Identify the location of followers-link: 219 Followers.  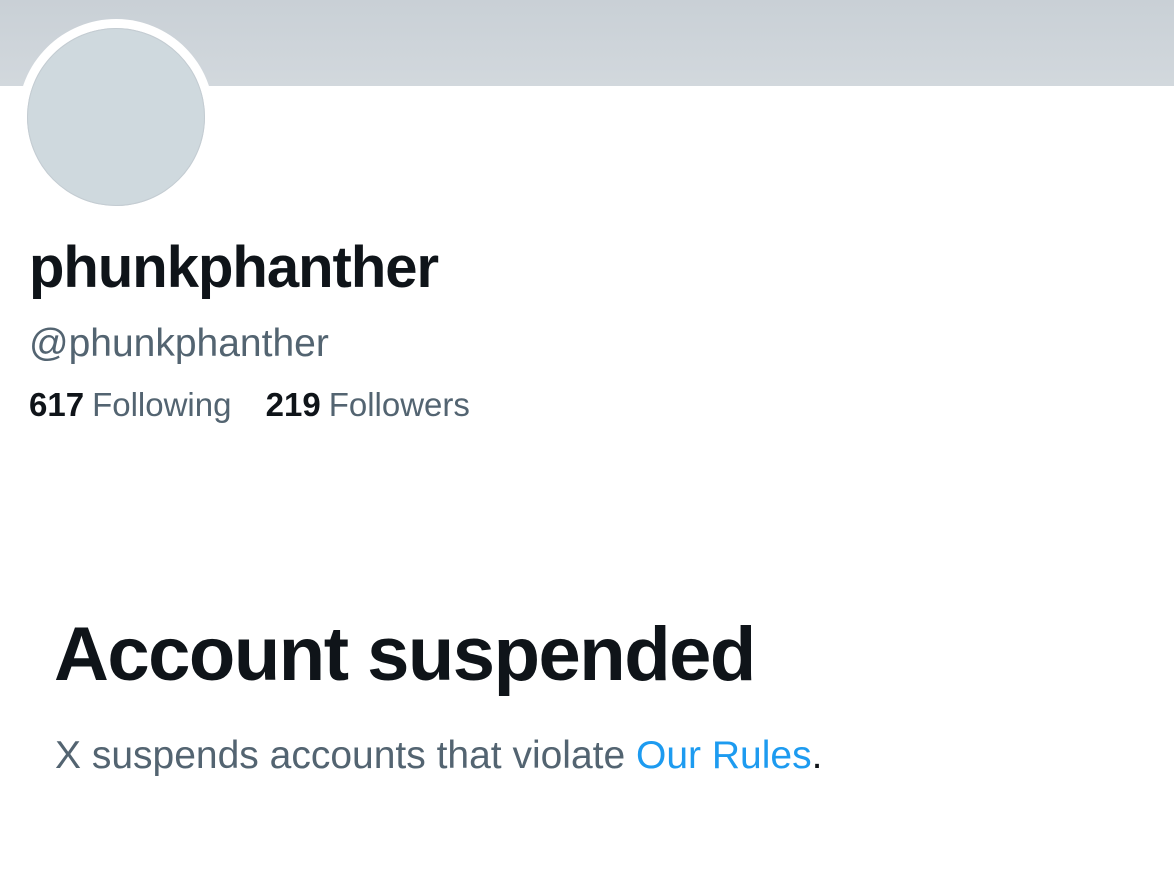
(367, 404).